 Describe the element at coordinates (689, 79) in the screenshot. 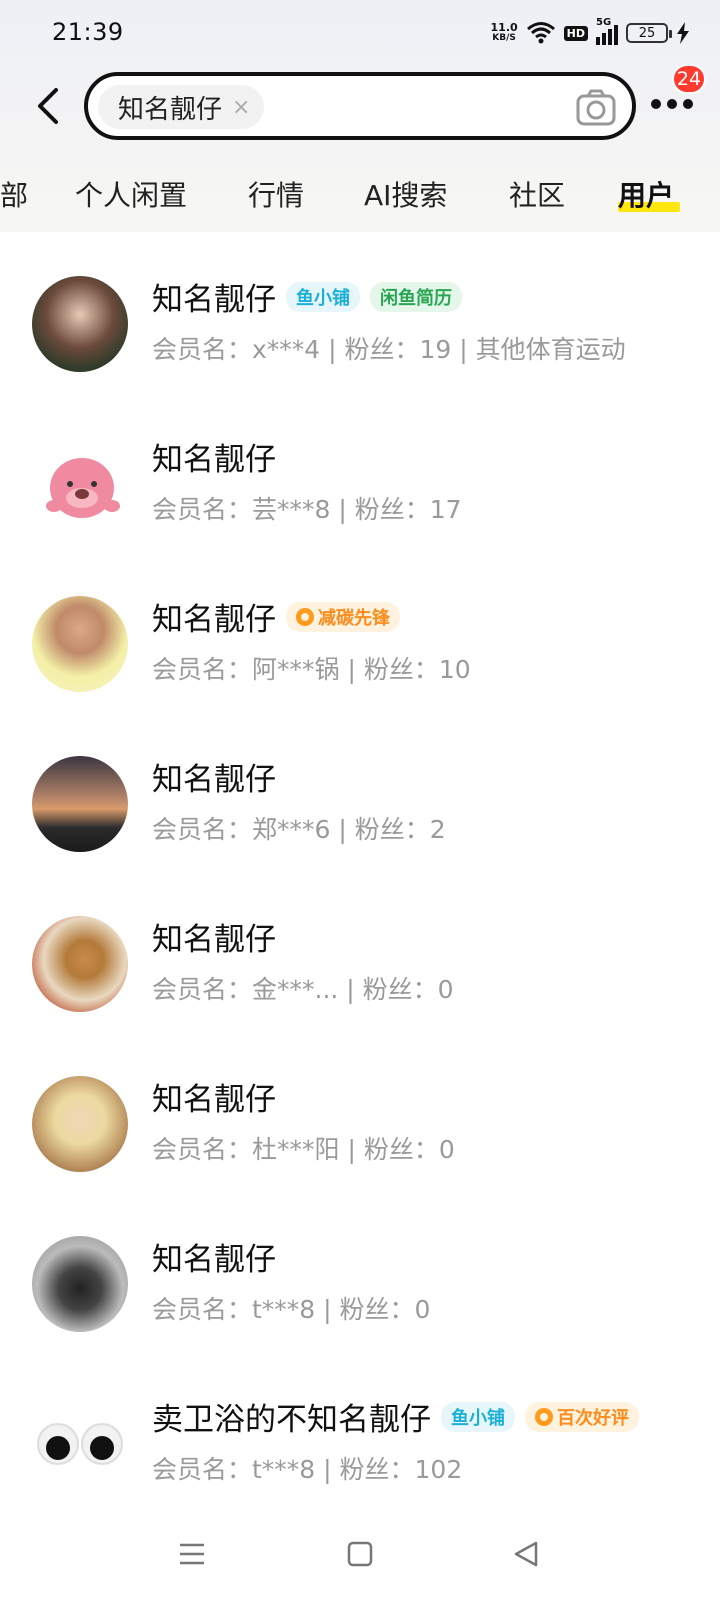

I see `notification-badge: 24` at that location.